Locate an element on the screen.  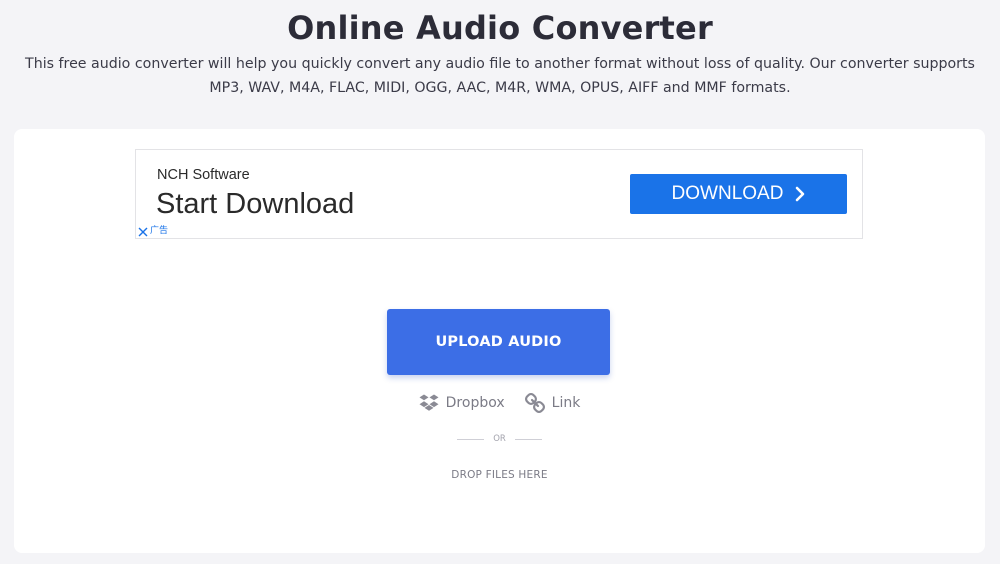
upload-sources: Dropbox Link is located at coordinates (499, 403).